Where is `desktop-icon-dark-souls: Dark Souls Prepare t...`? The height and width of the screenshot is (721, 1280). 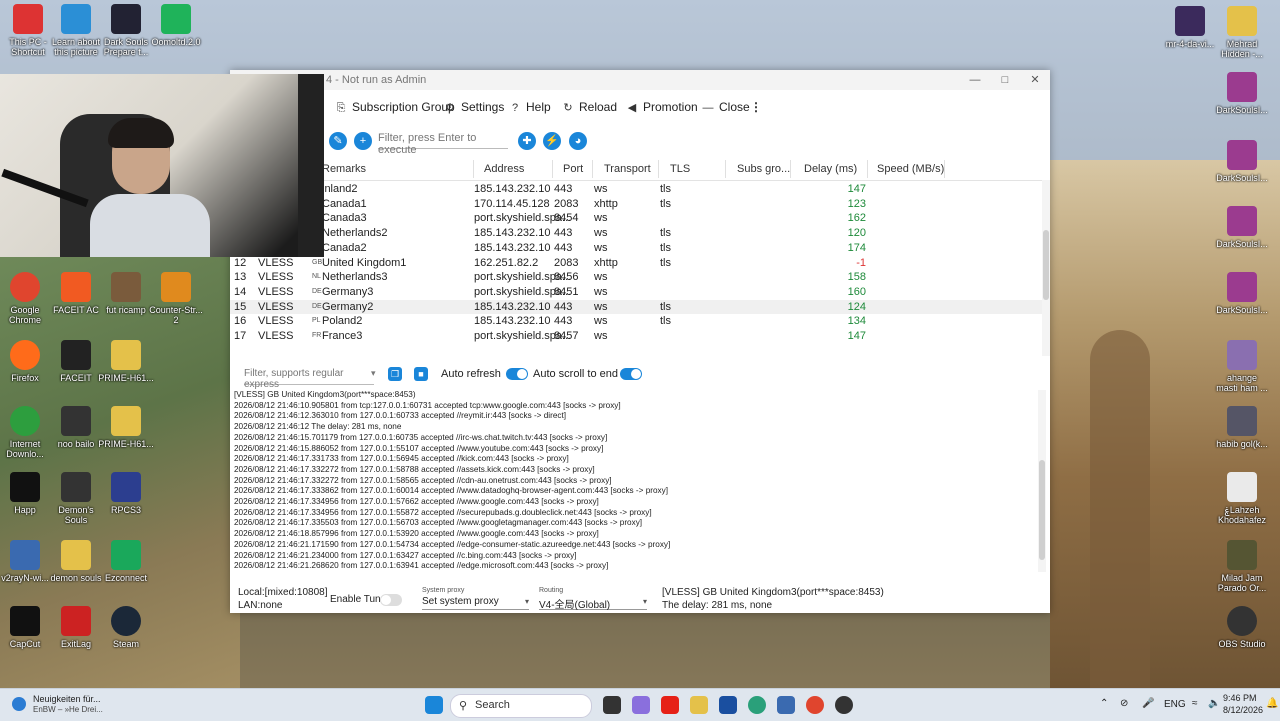
desktop-icon-dark-souls: Dark Souls Prepare t... is located at coordinates (126, 30).